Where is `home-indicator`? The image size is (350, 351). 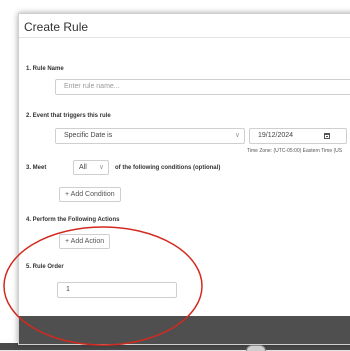
home-indicator is located at coordinates (256, 348).